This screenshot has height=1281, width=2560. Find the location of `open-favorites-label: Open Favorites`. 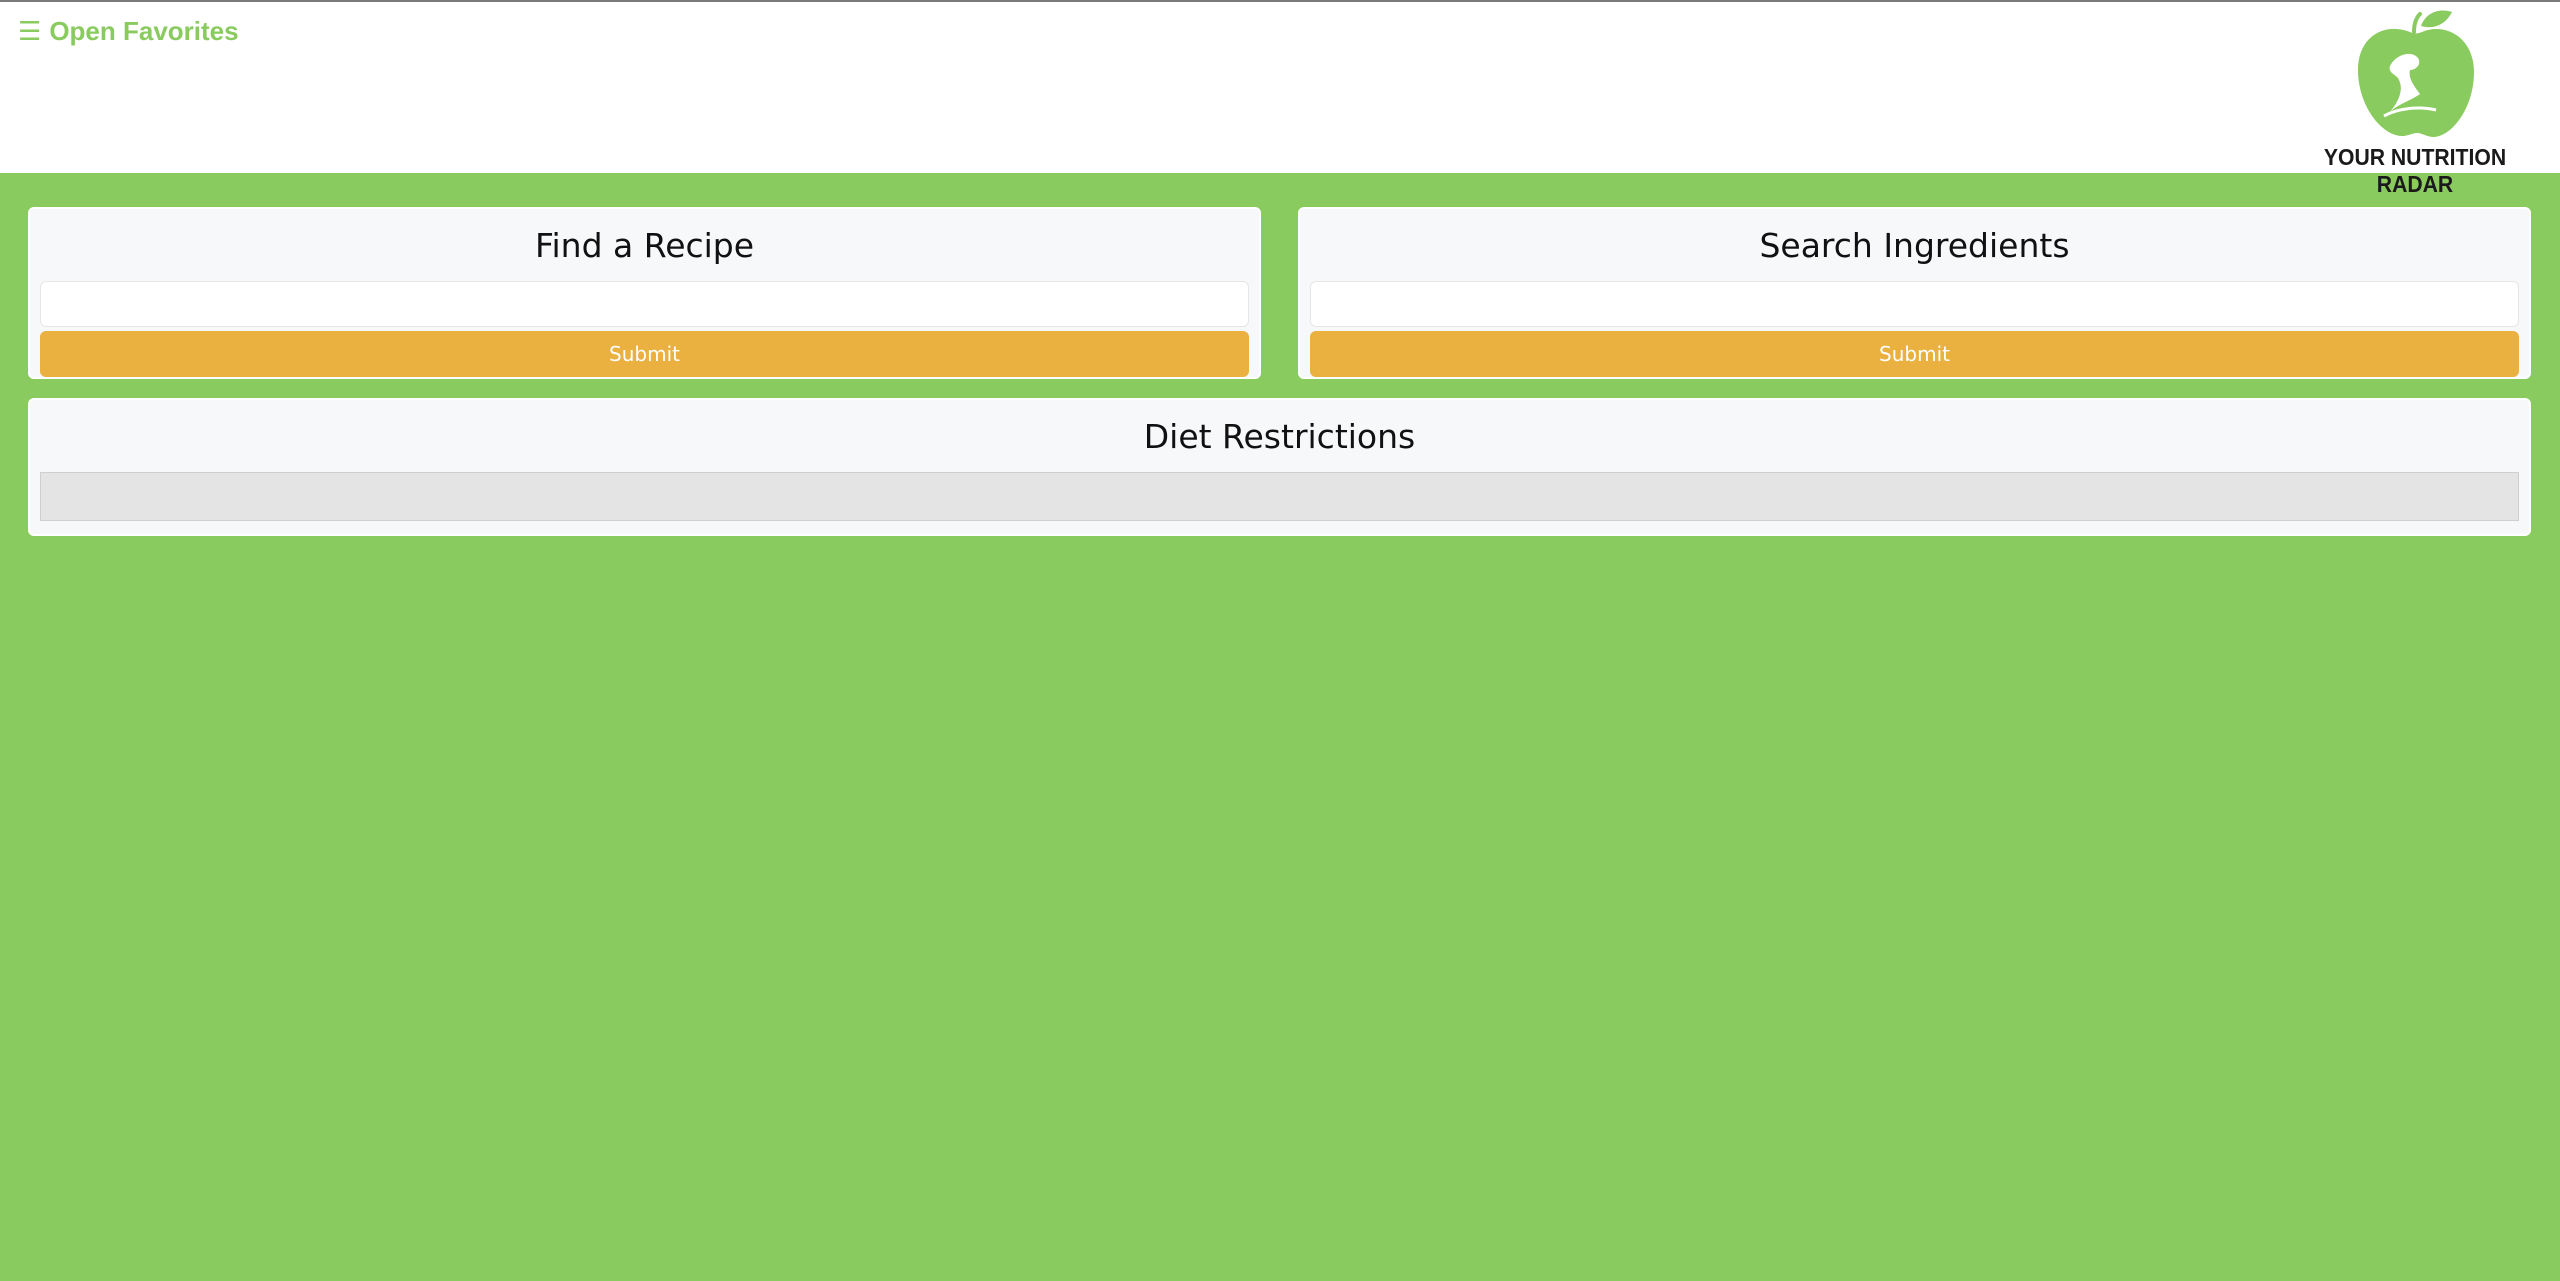

open-favorites-label: Open Favorites is located at coordinates (144, 31).